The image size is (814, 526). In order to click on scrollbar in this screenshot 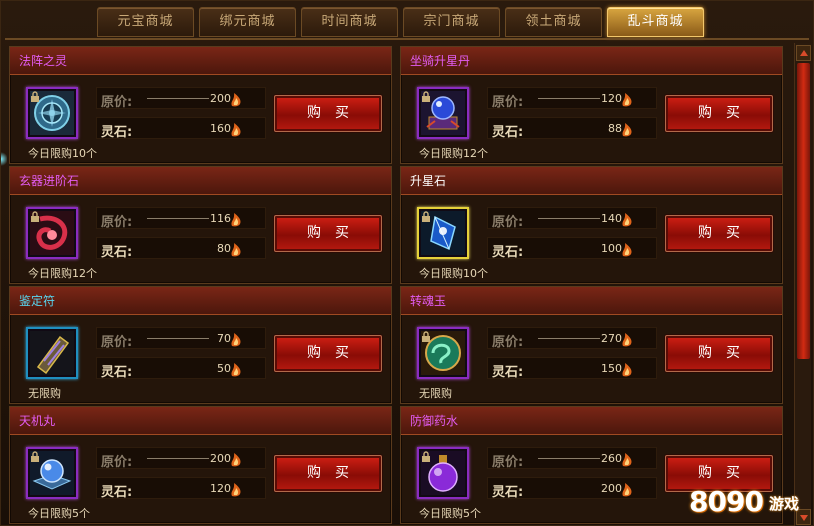, I will do `click(802, 284)`.